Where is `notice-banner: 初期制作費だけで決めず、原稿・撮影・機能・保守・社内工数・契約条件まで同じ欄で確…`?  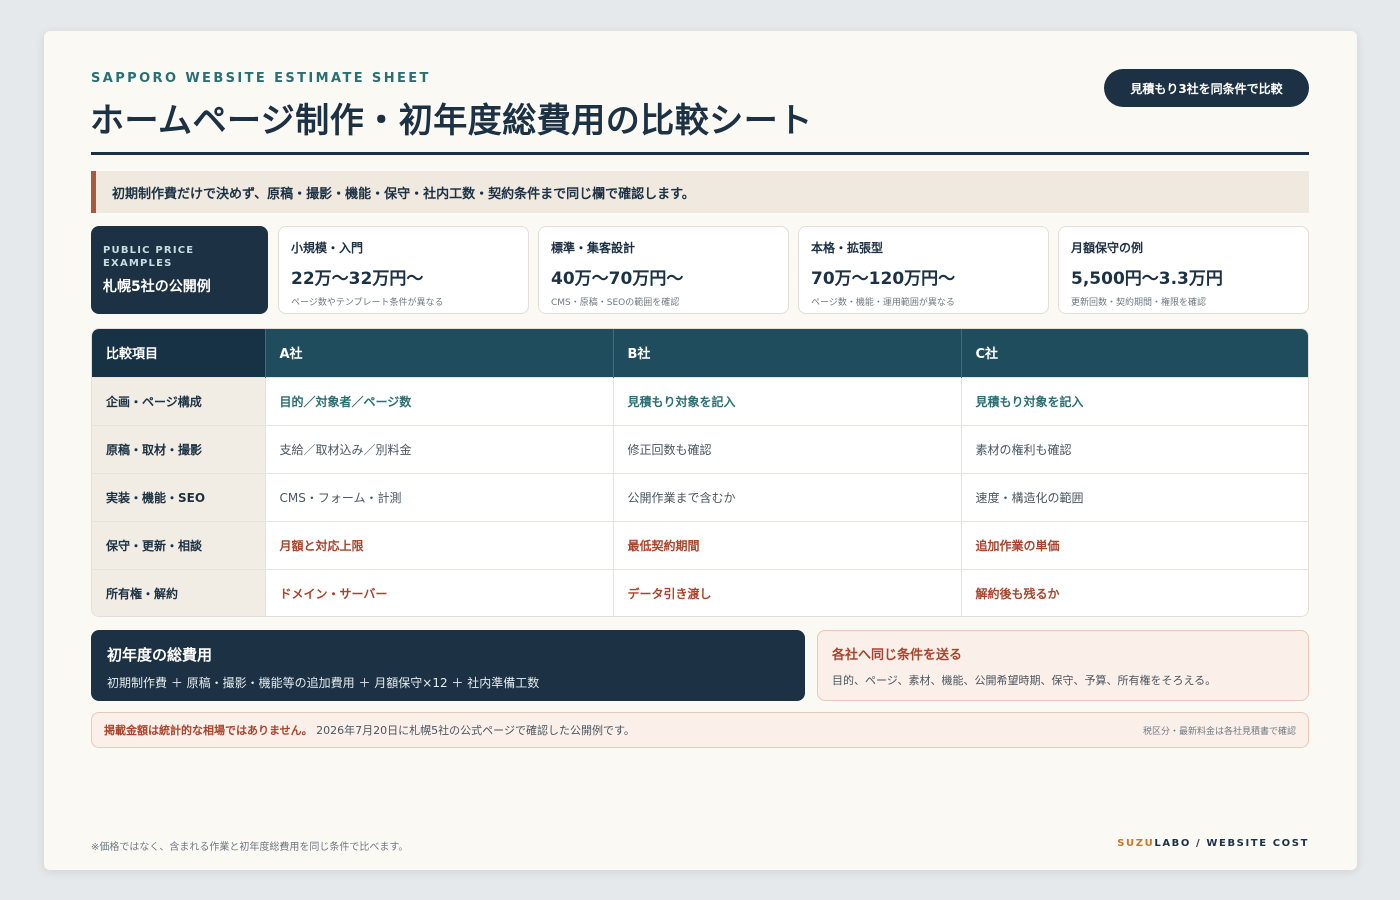
notice-banner: 初期制作費だけで決めず、原稿・撮影・機能・保守・社内工数・契約条件まで同じ欄で確… is located at coordinates (700, 192).